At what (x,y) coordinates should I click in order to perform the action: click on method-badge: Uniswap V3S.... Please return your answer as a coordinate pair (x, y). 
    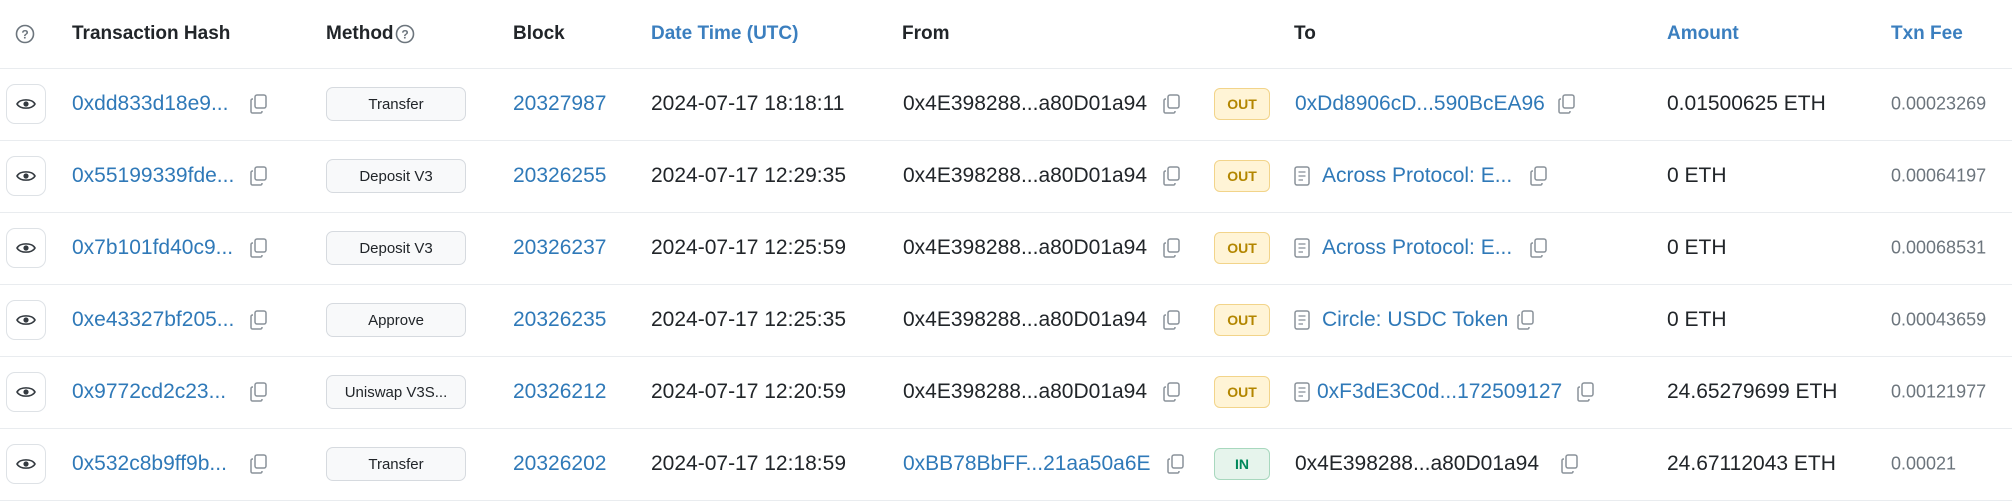
    Looking at the image, I should click on (396, 392).